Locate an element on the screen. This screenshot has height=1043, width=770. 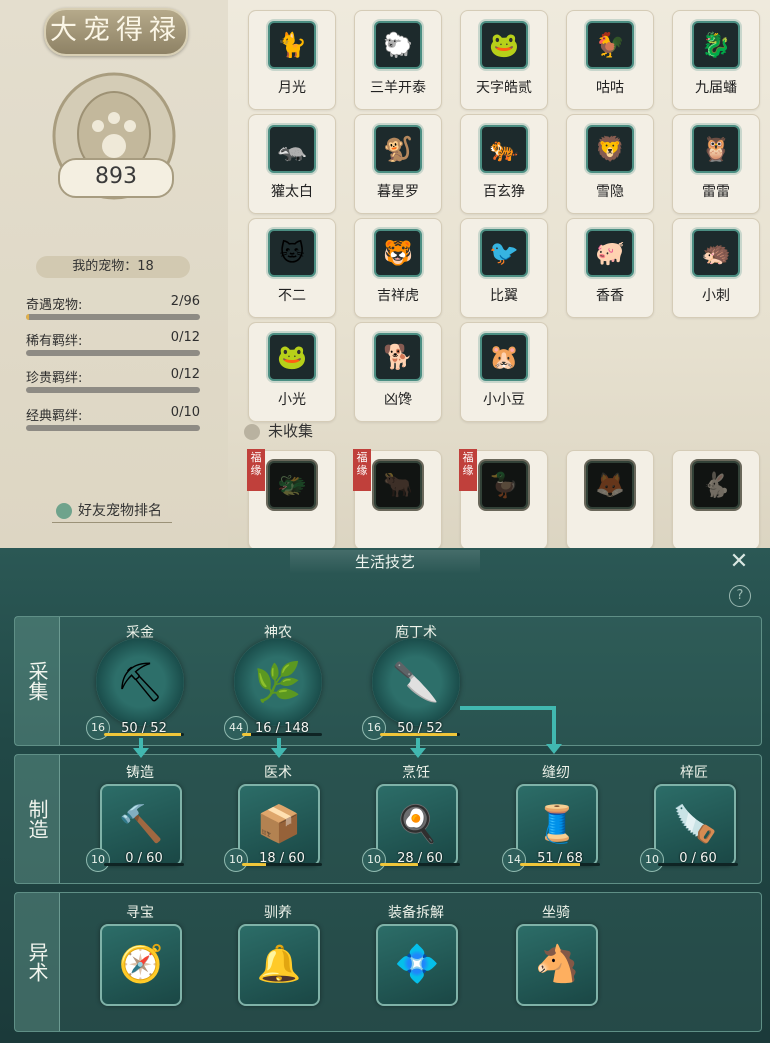
stat-precious-bond: 珍贵羁绊: 0/12 is located at coordinates (113, 382).